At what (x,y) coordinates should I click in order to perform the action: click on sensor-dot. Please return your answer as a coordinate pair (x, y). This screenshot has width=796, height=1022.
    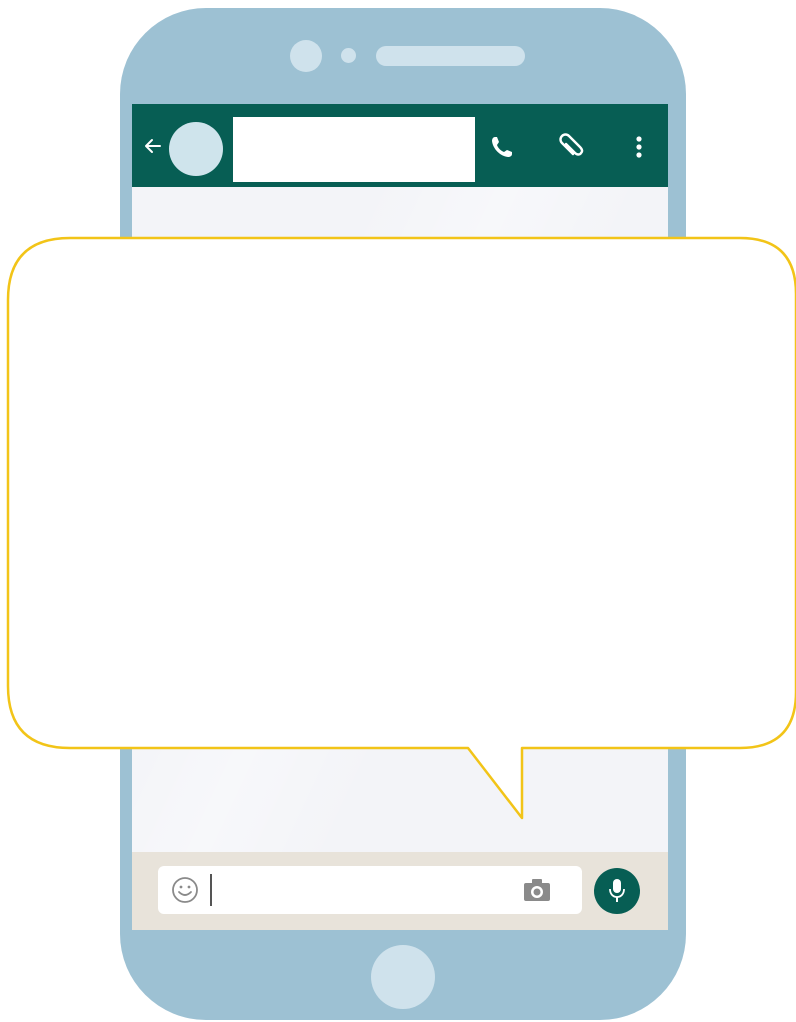
    Looking at the image, I should click on (348, 55).